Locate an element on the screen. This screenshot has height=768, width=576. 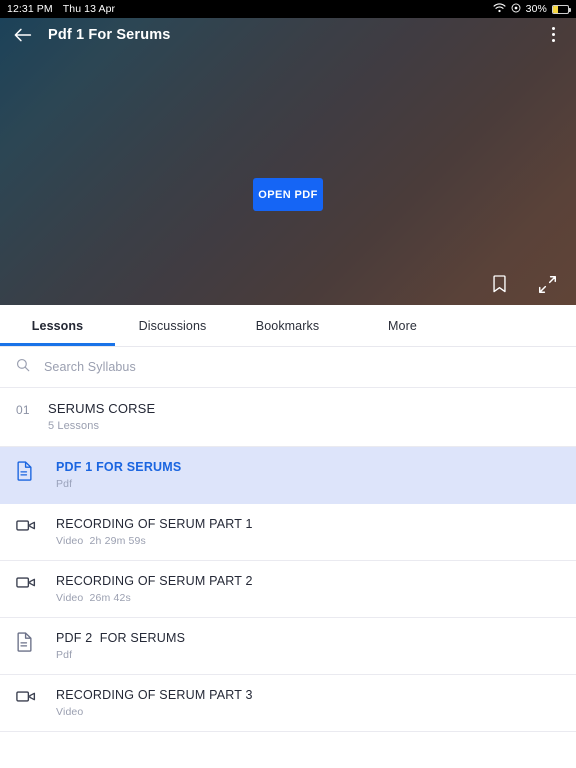
list-item: RECORDING OF SERUM PART 3 Video is located at coordinates (288, 703).